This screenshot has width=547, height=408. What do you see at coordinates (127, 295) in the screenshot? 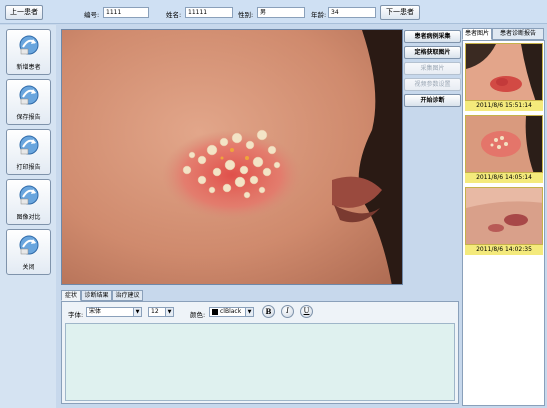
I see `tab-treatment-advice: 治疗建议` at bounding box center [127, 295].